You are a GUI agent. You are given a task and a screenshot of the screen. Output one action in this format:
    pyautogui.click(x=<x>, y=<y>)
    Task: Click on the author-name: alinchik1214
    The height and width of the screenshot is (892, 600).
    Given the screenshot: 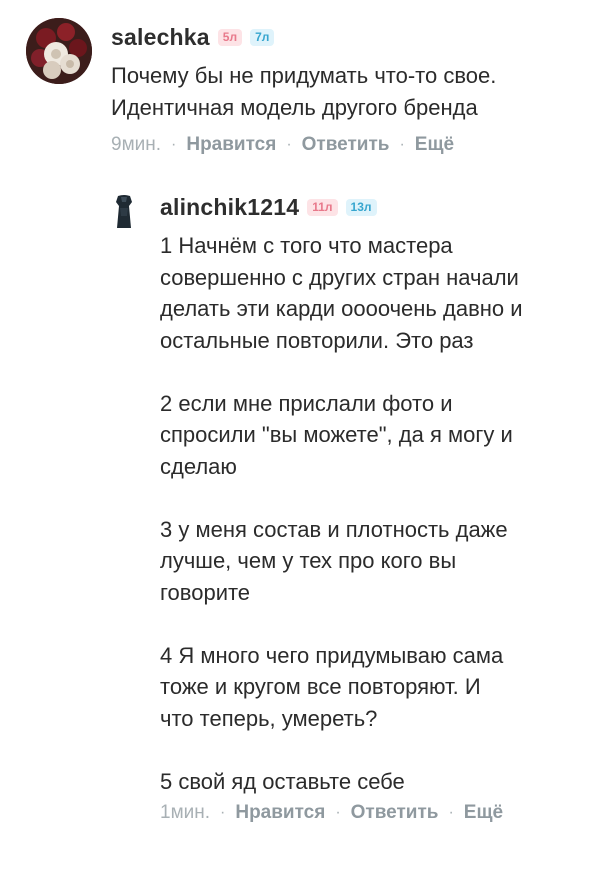 What is the action you would take?
    pyautogui.click(x=229, y=207)
    